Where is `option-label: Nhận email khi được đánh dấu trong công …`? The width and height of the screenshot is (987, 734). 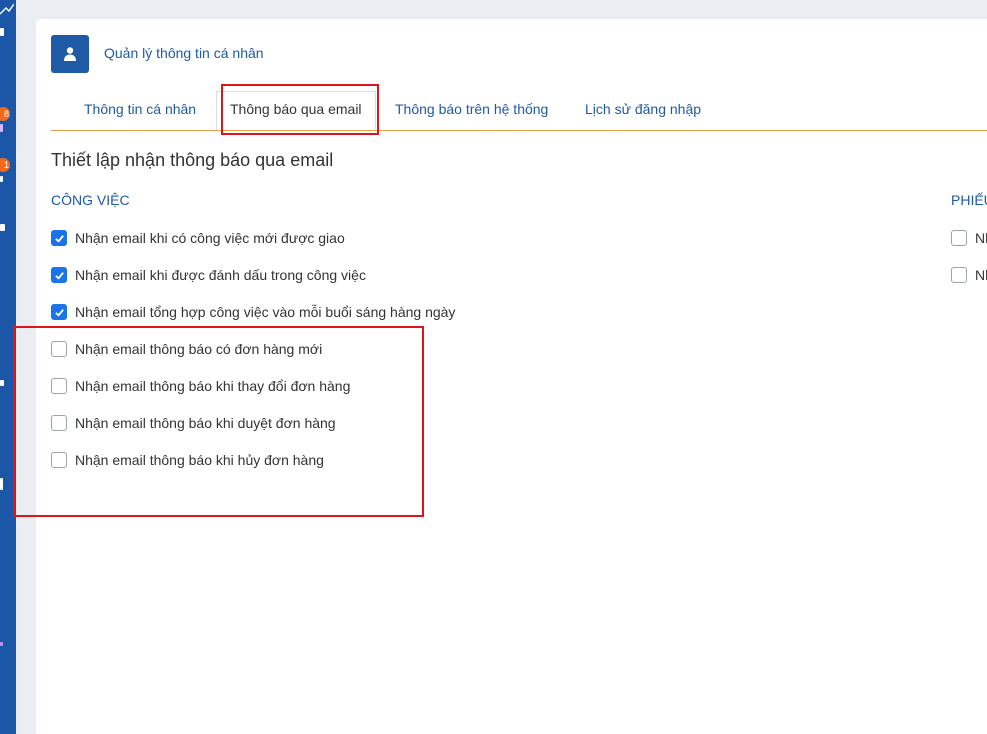 option-label: Nhận email khi được đánh dấu trong công … is located at coordinates (220, 275).